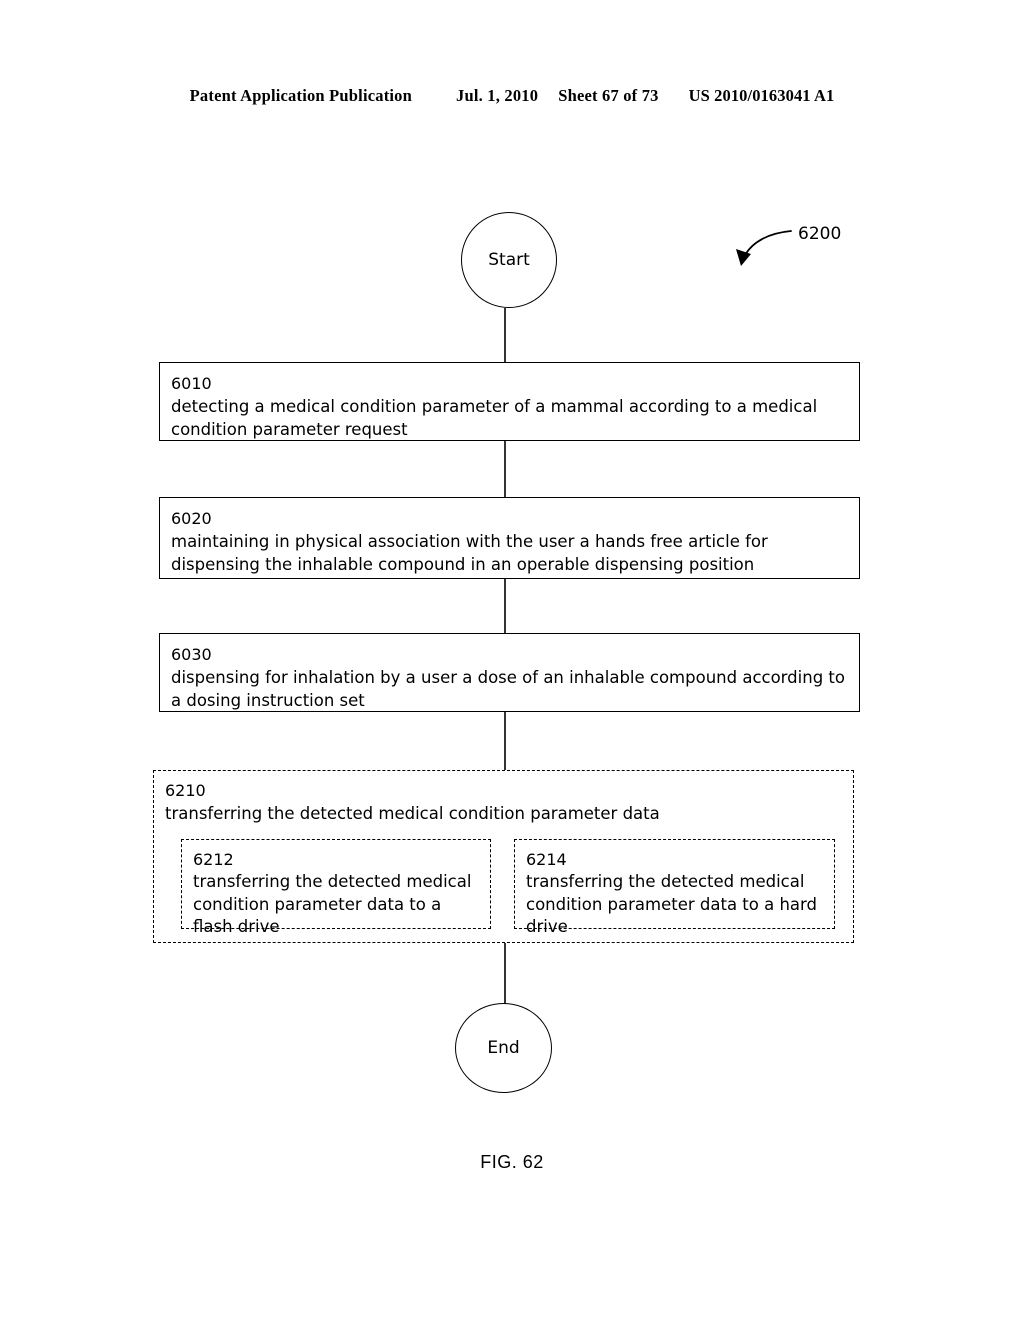 This screenshot has width=1024, height=1320. Describe the element at coordinates (191, 383) in the screenshot. I see `process-box-6010-ref: 6010` at that location.